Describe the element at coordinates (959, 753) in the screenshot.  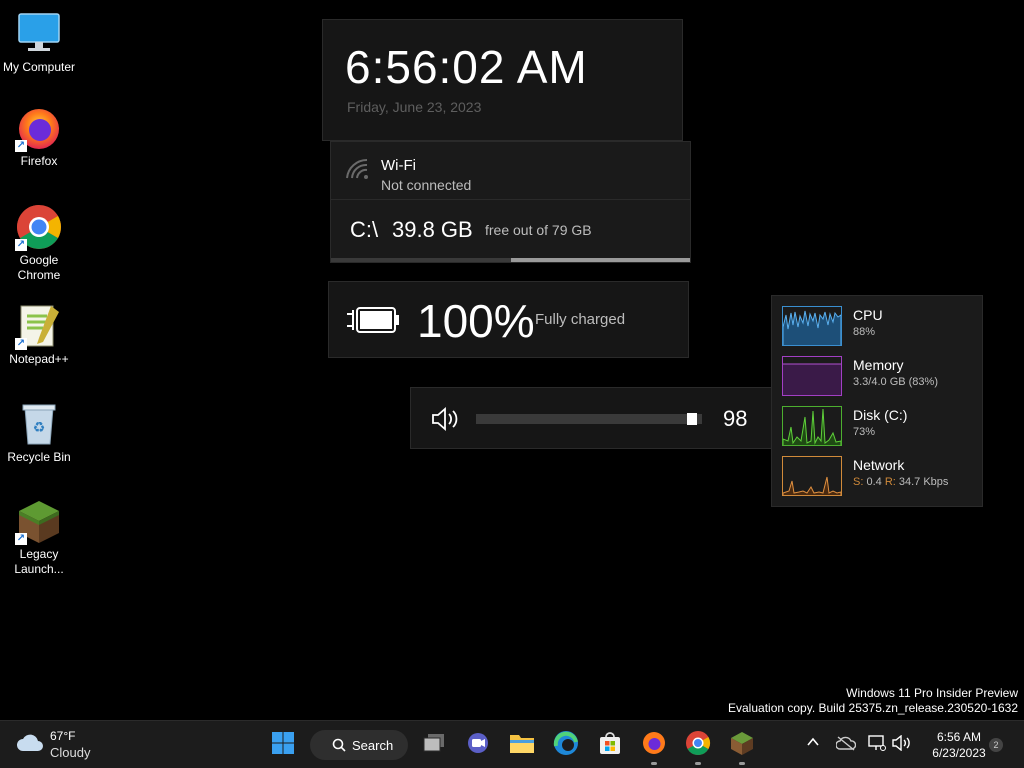
I see `taskbar-date: 6/23/2023` at that location.